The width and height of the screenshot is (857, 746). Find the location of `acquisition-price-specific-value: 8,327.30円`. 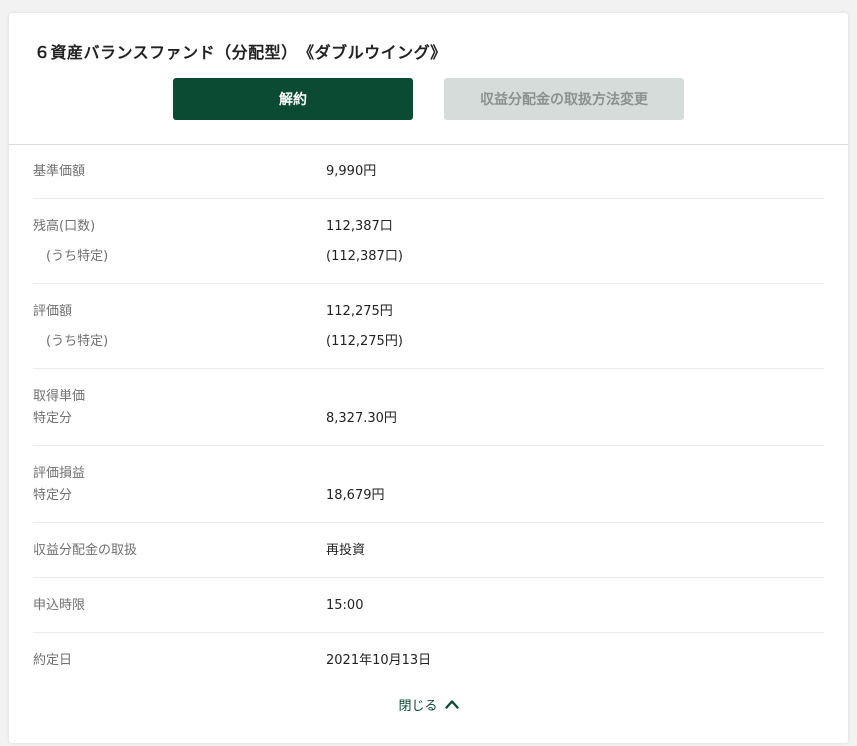

acquisition-price-specific-value: 8,327.30円 is located at coordinates (361, 418).